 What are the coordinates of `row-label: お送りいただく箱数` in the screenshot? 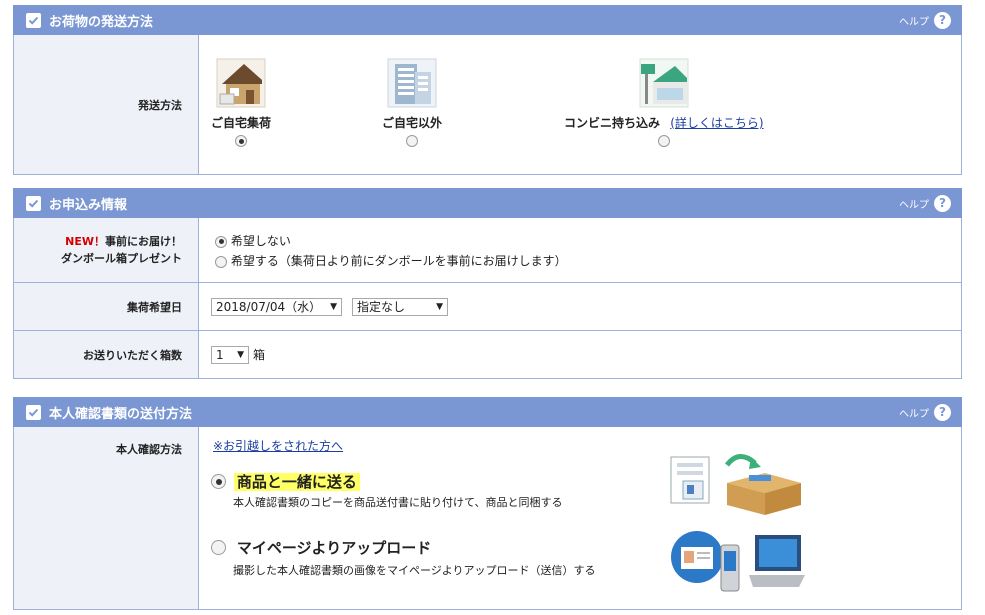 It's located at (106, 354).